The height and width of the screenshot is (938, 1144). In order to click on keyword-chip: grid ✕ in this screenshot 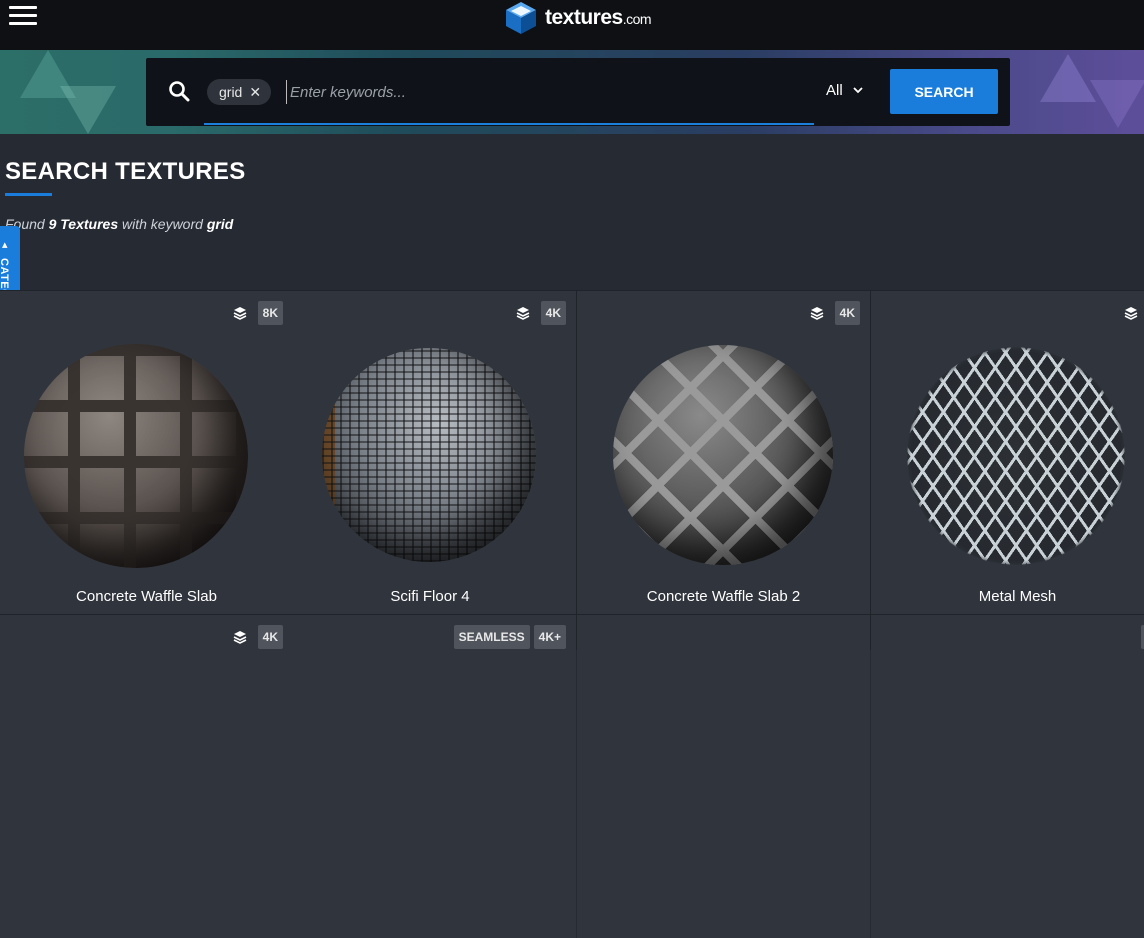, I will do `click(239, 92)`.